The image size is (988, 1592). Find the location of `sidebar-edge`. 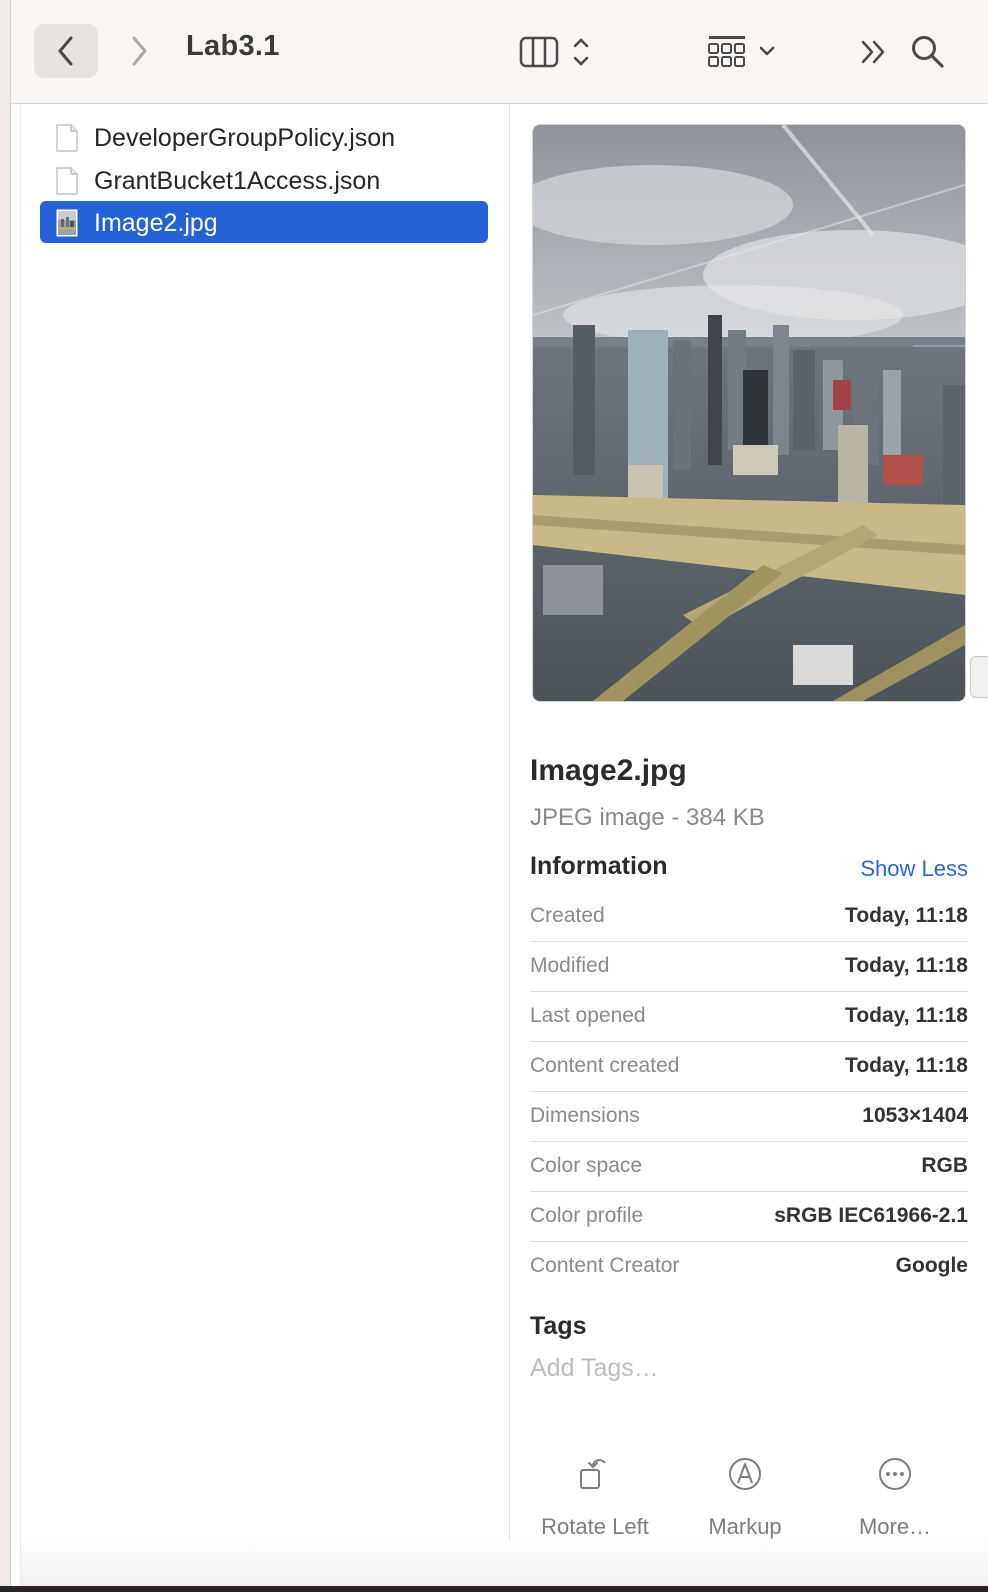

sidebar-edge is located at coordinates (16, 845).